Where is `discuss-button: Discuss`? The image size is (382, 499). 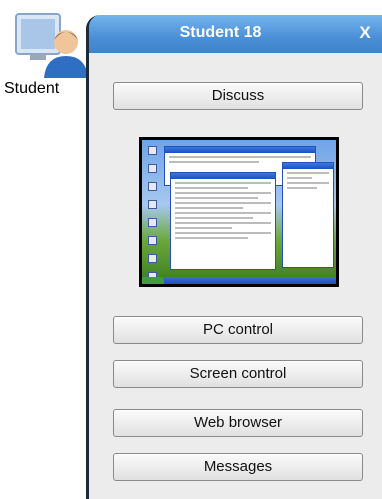 discuss-button: Discuss is located at coordinates (238, 96).